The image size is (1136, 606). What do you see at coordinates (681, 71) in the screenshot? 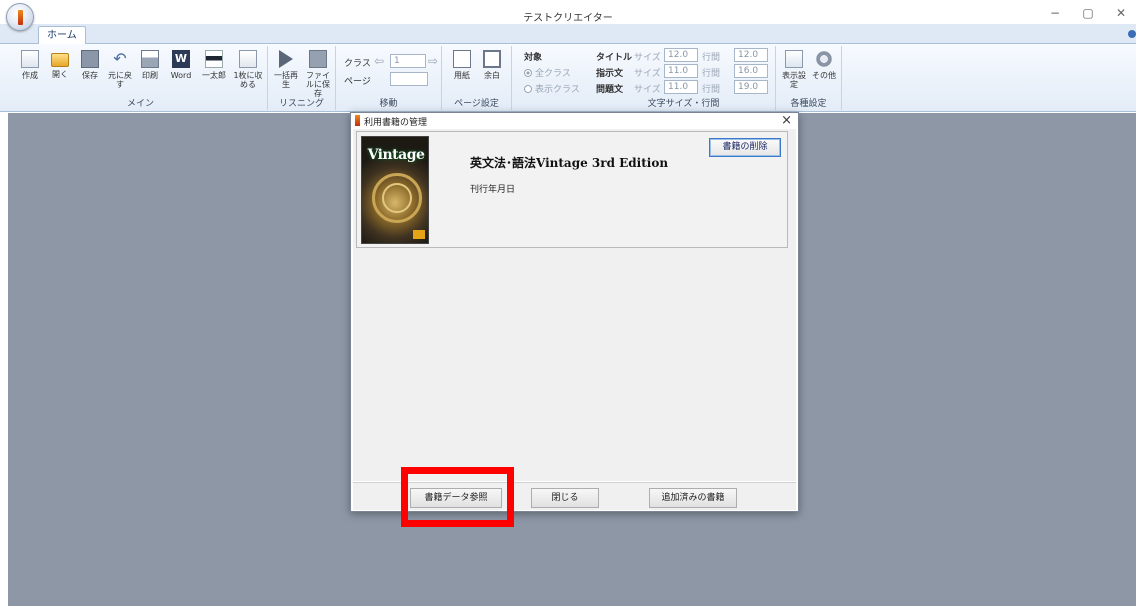
I see `instruction-size-input: 11.0` at bounding box center [681, 71].